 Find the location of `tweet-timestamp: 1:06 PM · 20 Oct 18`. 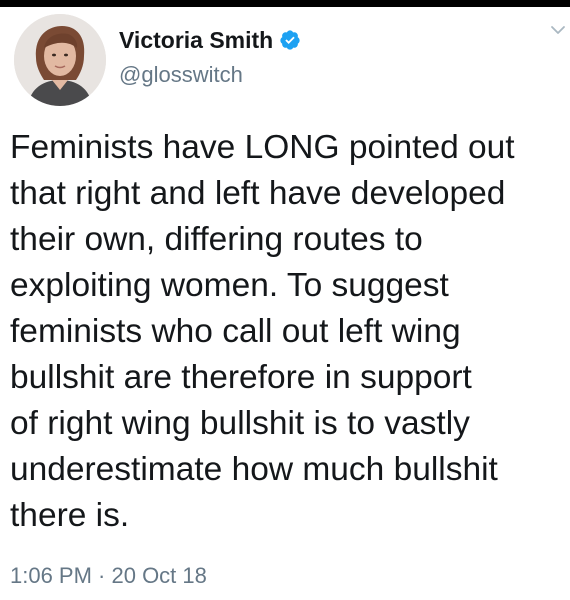

tweet-timestamp: 1:06 PM · 20 Oct 18 is located at coordinates (108, 576).